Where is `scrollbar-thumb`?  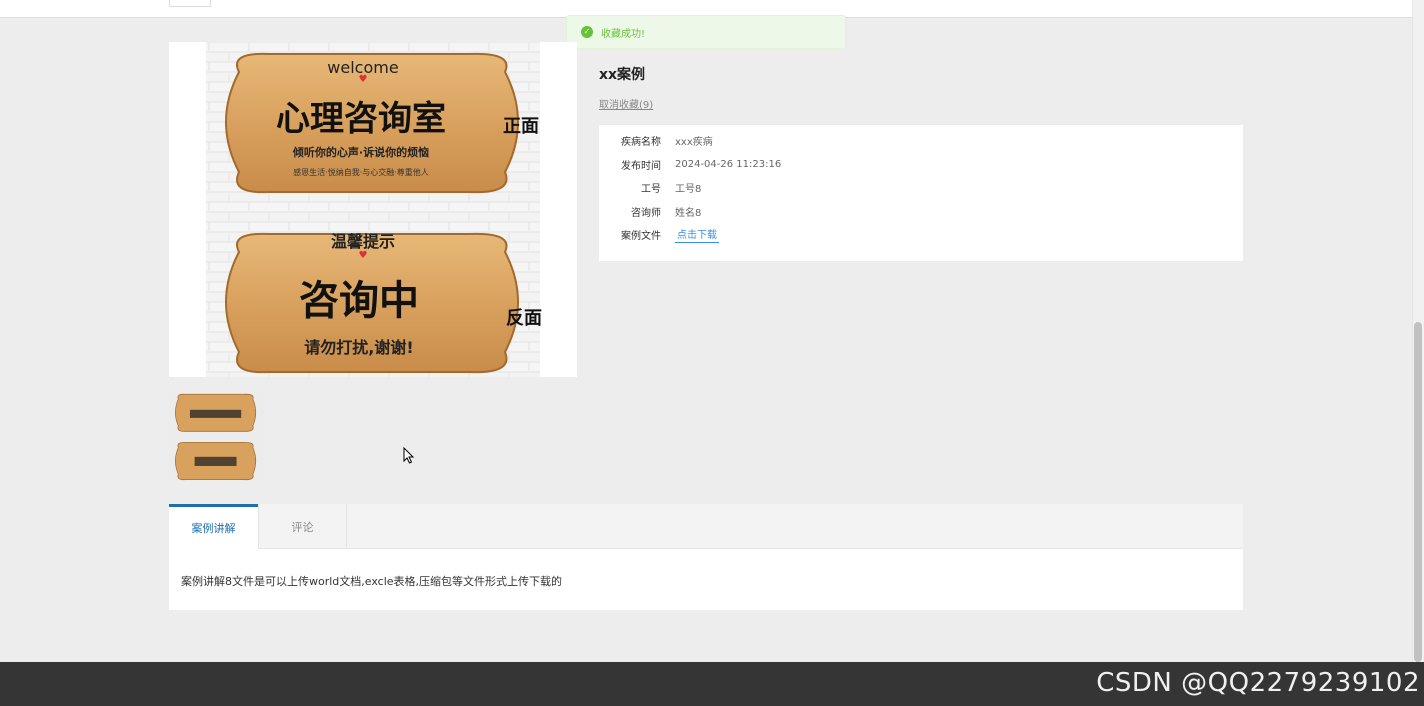 scrollbar-thumb is located at coordinates (1418, 492).